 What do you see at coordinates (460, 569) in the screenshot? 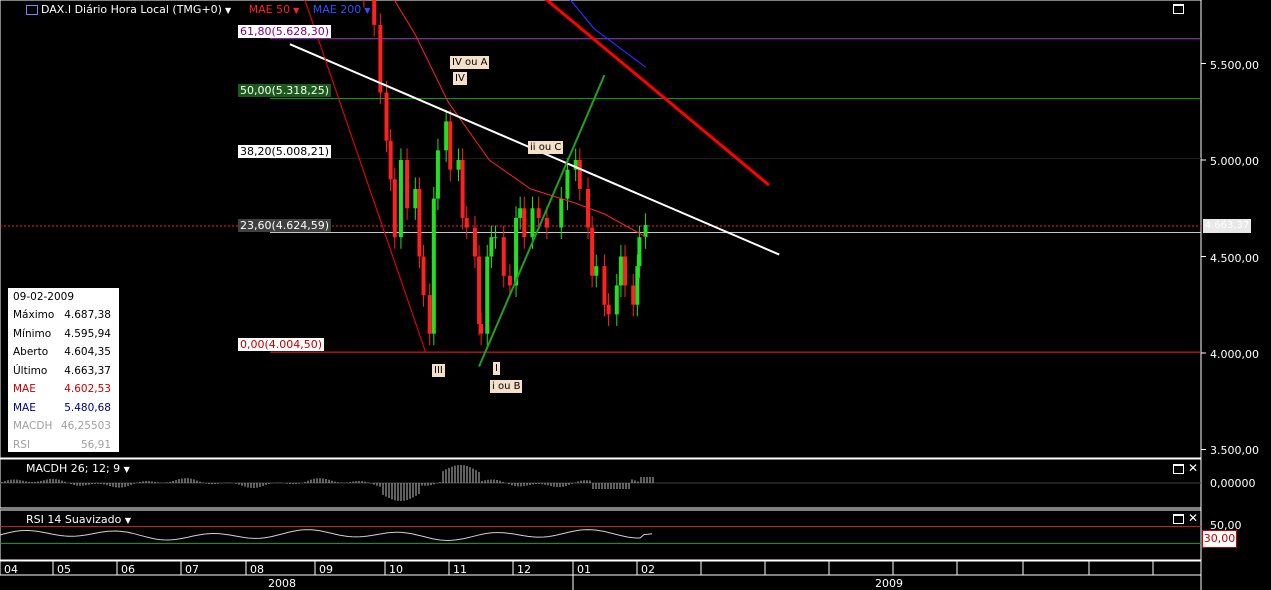
I see `x-month-label: 11` at bounding box center [460, 569].